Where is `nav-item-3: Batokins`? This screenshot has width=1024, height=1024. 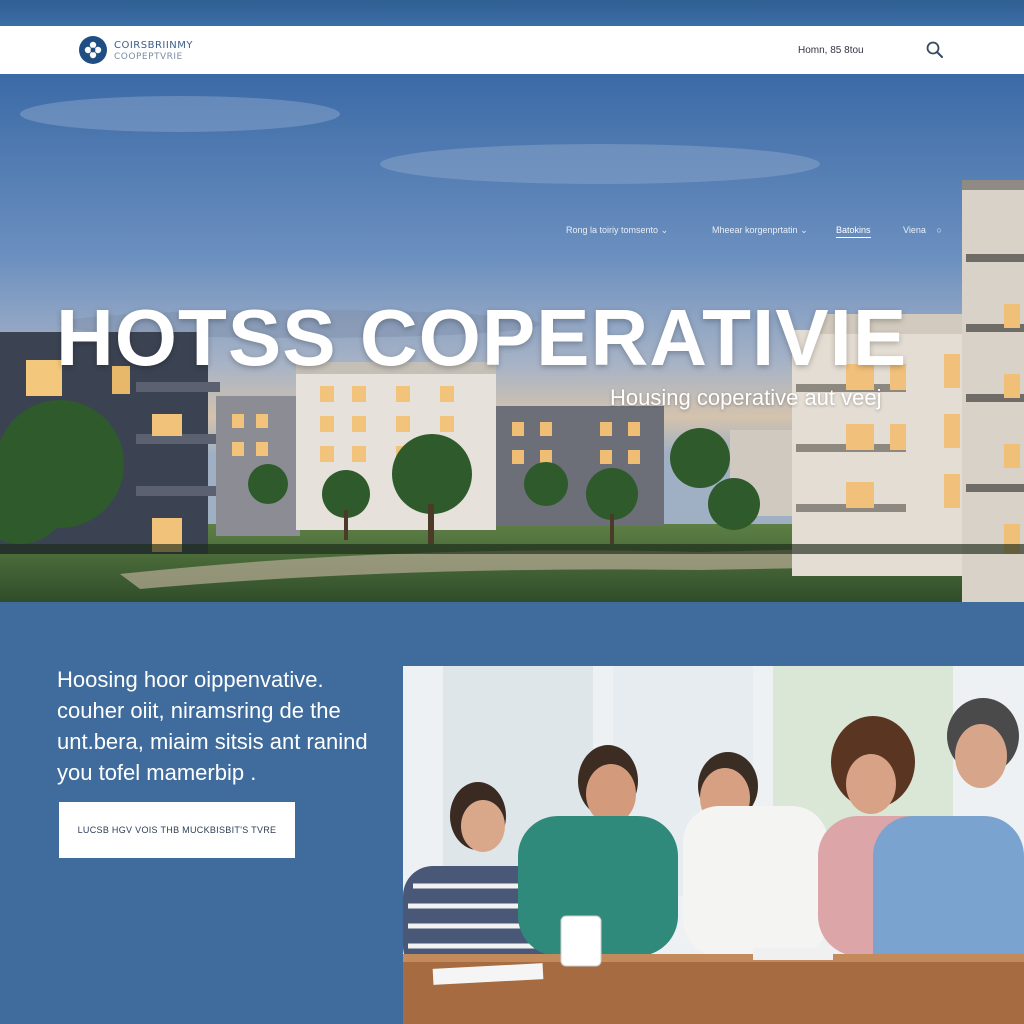 nav-item-3: Batokins is located at coordinates (853, 231).